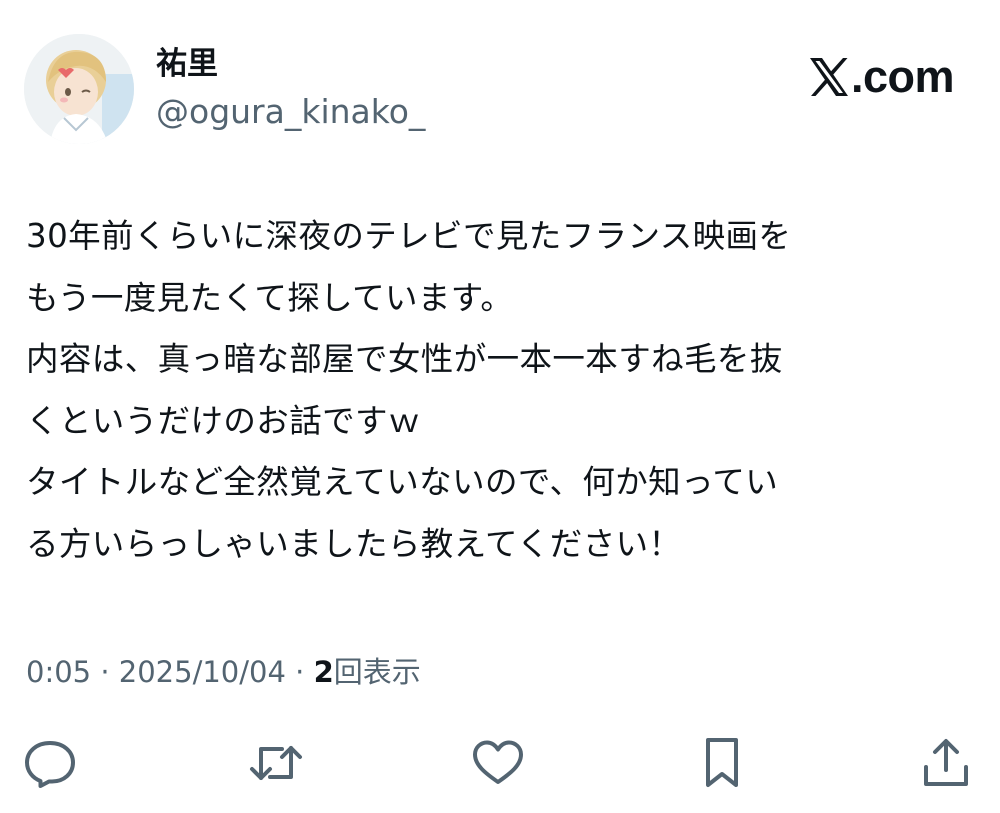  What do you see at coordinates (409, 236) in the screenshot?
I see `tweet-text-line: 30年前くらいに深夜のテレビで見たフランス映画を` at bounding box center [409, 236].